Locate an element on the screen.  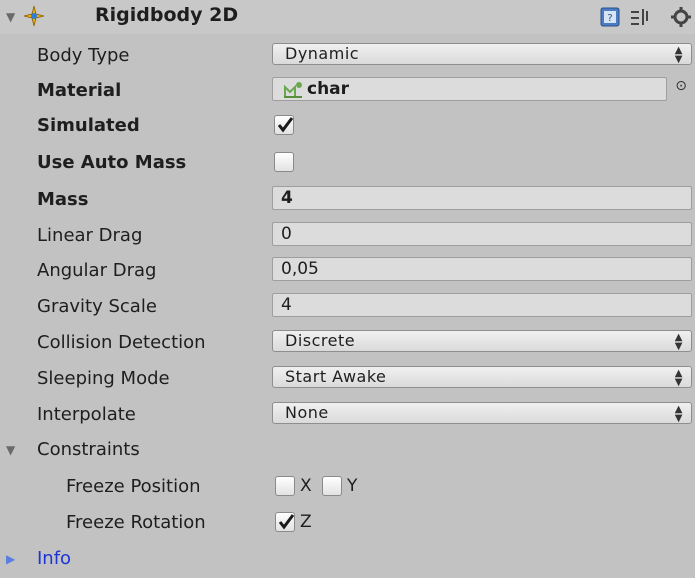
simulated-row: Simulated is located at coordinates (347, 125).